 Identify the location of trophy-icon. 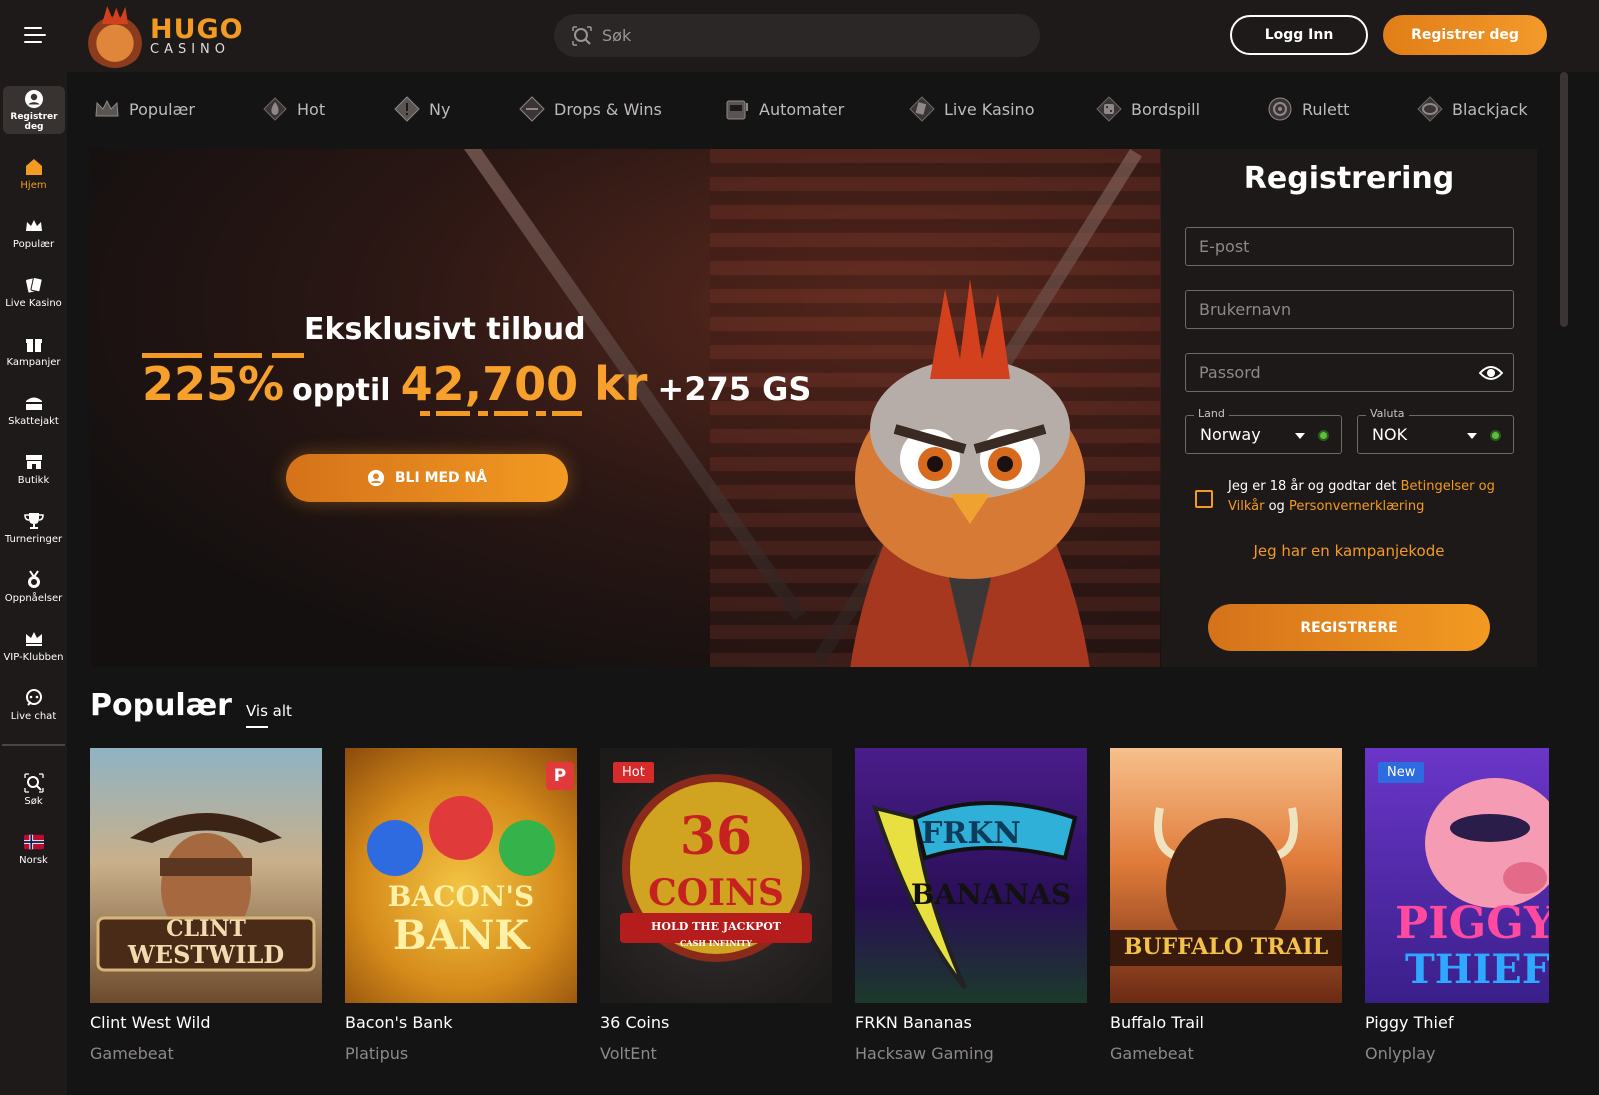
(33, 521).